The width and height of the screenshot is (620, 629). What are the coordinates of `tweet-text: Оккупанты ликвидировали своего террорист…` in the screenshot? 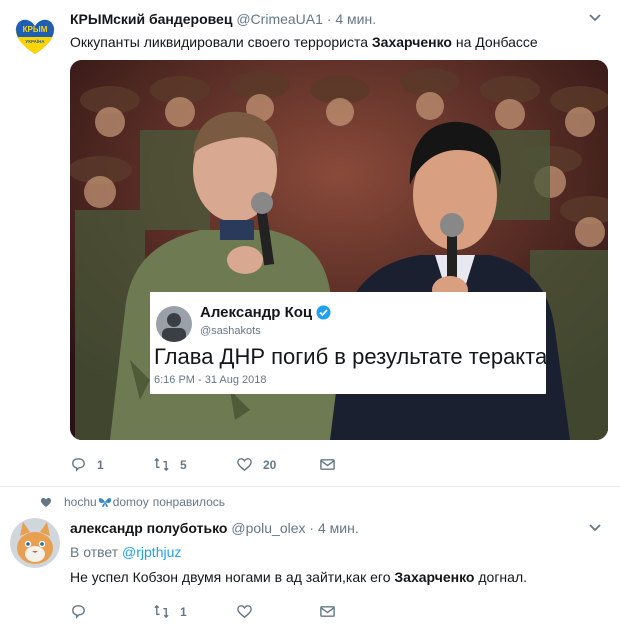 It's located at (304, 42).